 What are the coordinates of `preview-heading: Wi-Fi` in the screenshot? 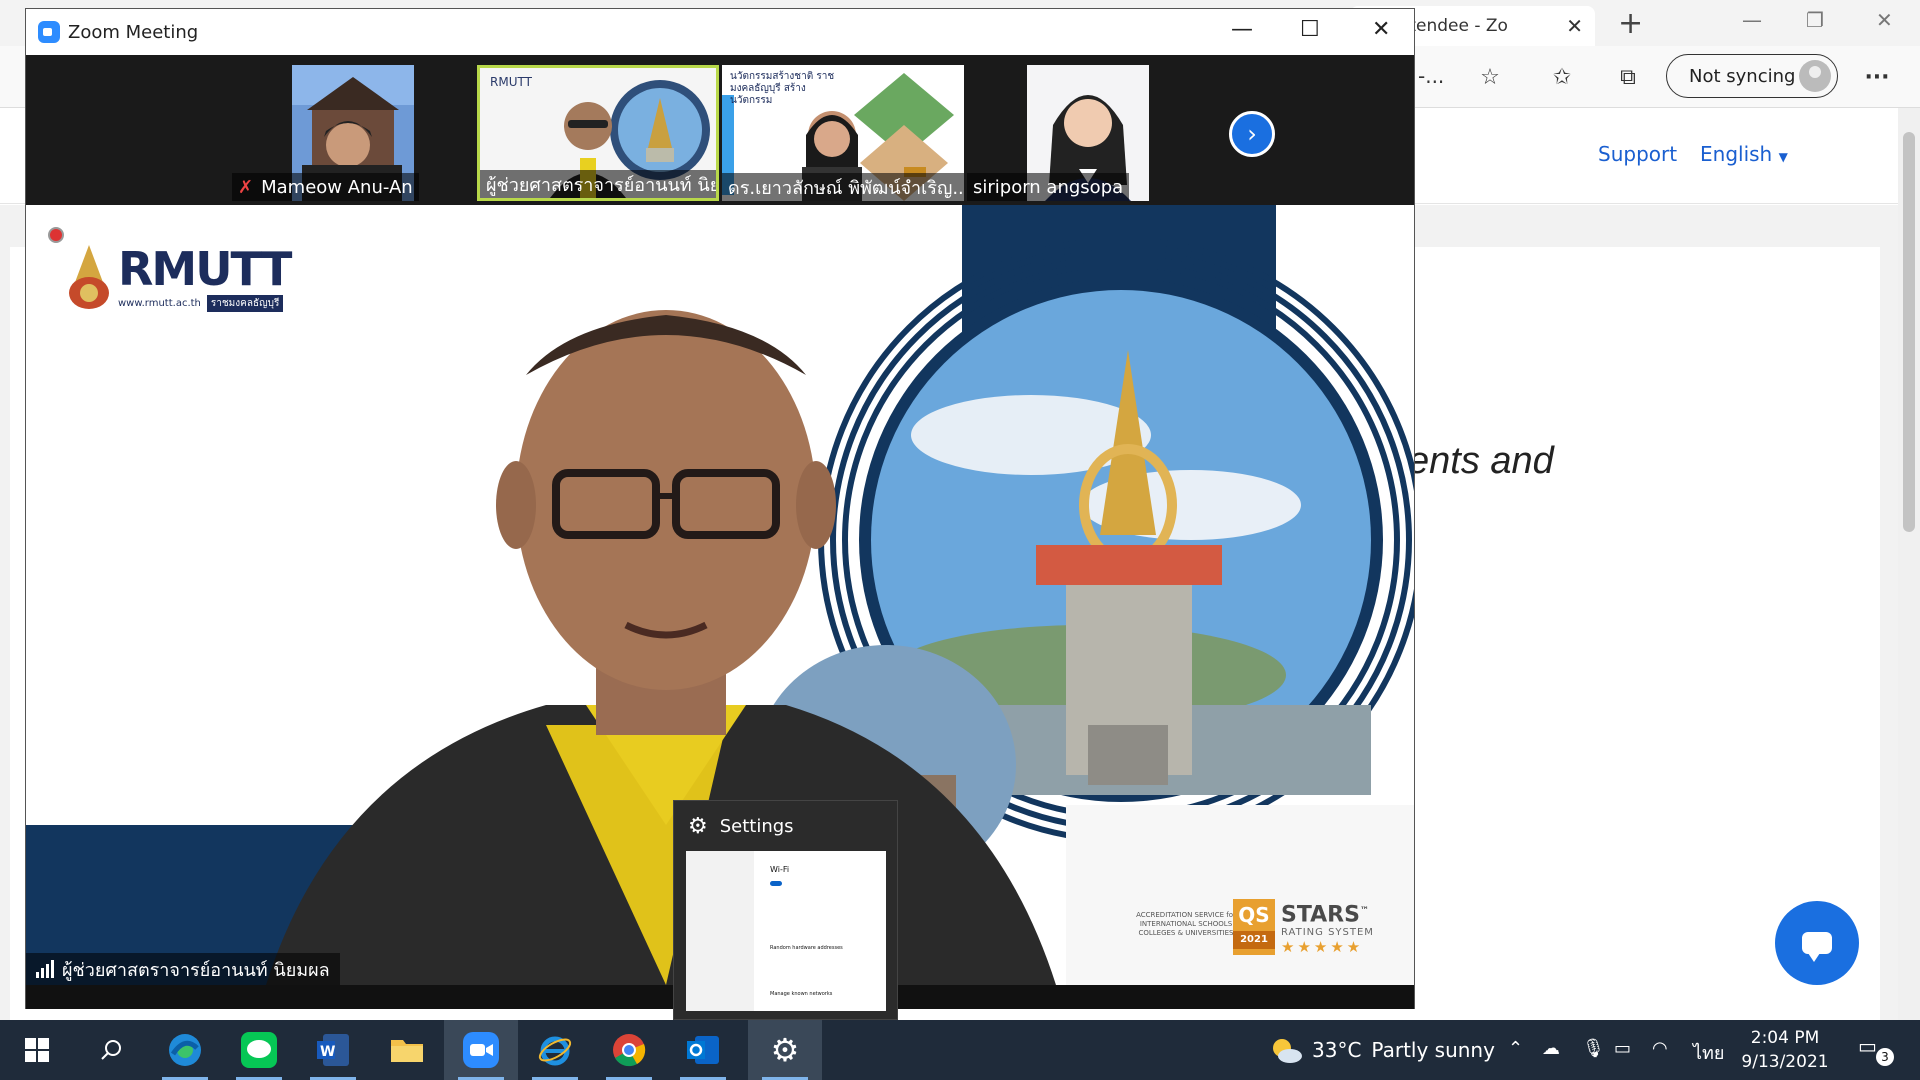 It's located at (780, 869).